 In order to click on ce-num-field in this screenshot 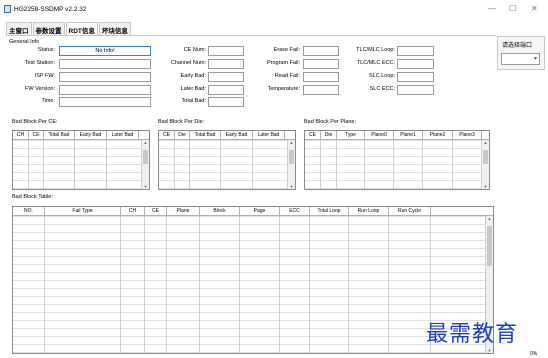, I will do `click(226, 51)`.